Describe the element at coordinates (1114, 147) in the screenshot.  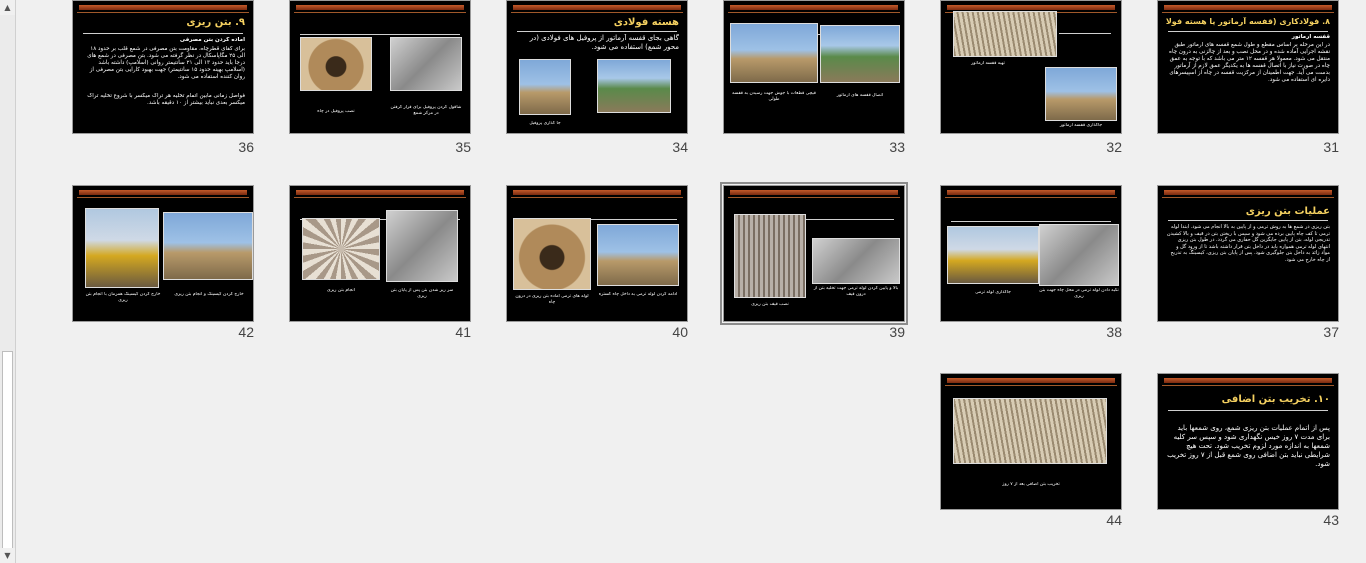
I see `slide-number: 32` at that location.